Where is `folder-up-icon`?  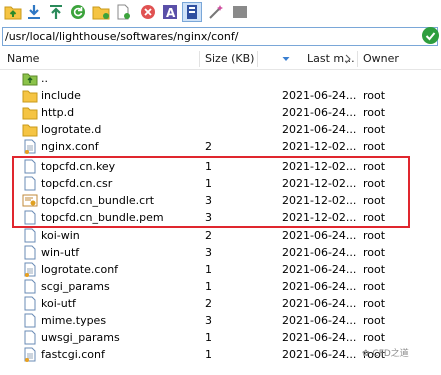
folder-up-icon is located at coordinates (30, 79).